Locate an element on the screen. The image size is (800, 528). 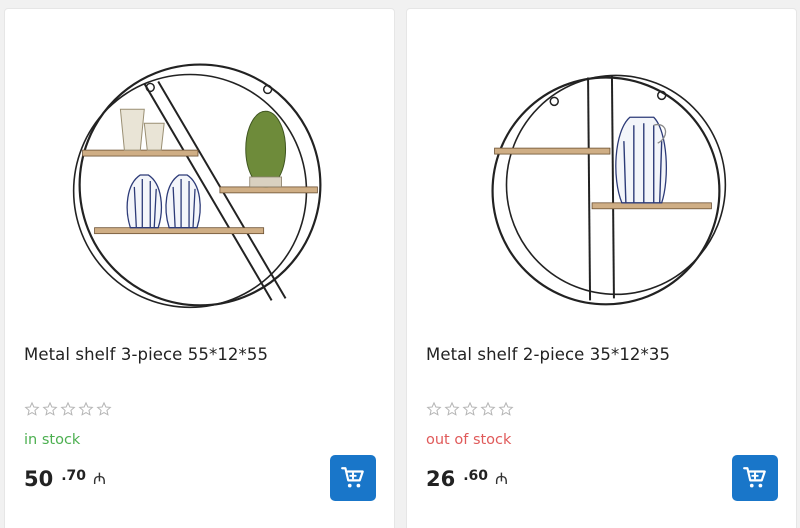
product-title: Metal shelf 2-piece 35*12*35 is located at coordinates (606, 354).